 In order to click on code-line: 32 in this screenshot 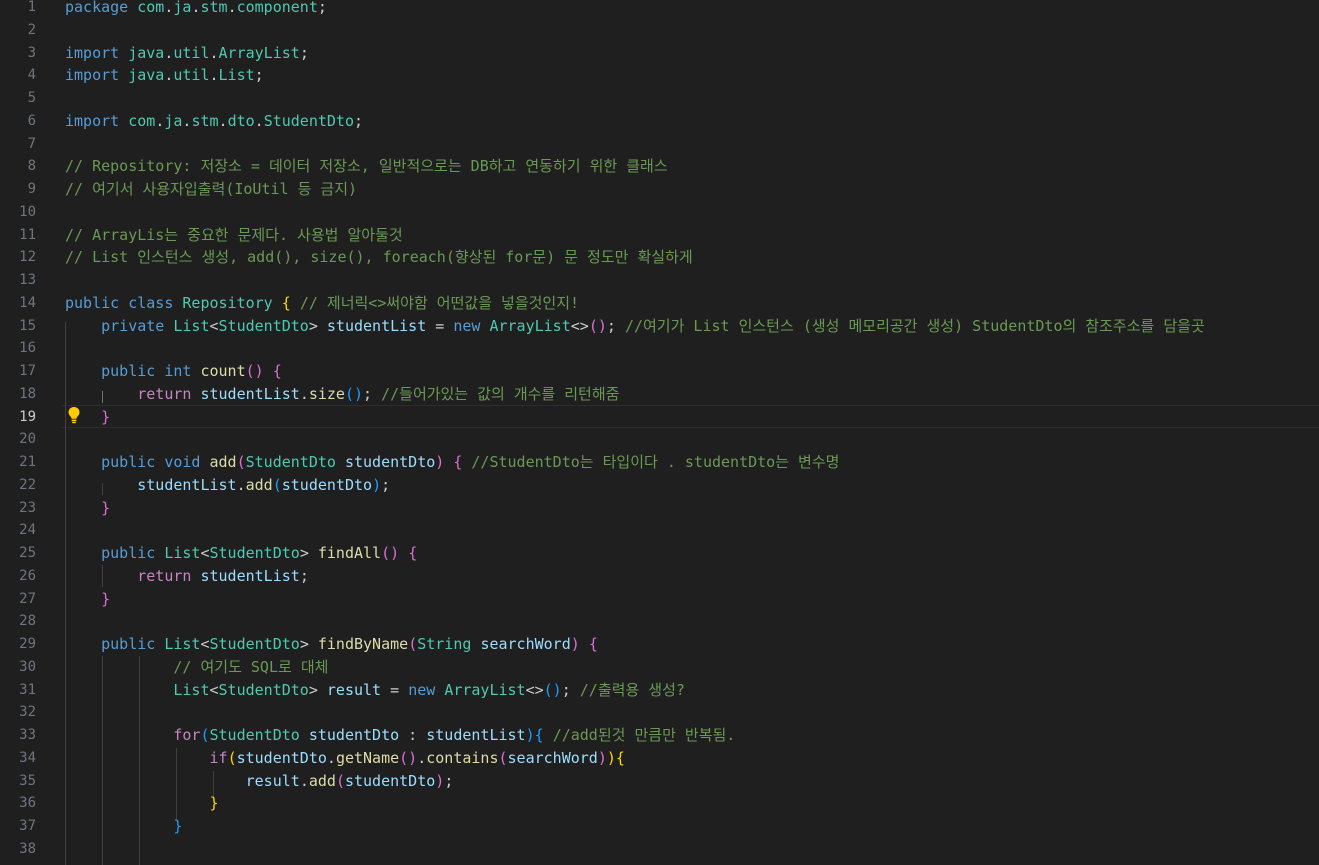, I will do `click(659, 712)`.